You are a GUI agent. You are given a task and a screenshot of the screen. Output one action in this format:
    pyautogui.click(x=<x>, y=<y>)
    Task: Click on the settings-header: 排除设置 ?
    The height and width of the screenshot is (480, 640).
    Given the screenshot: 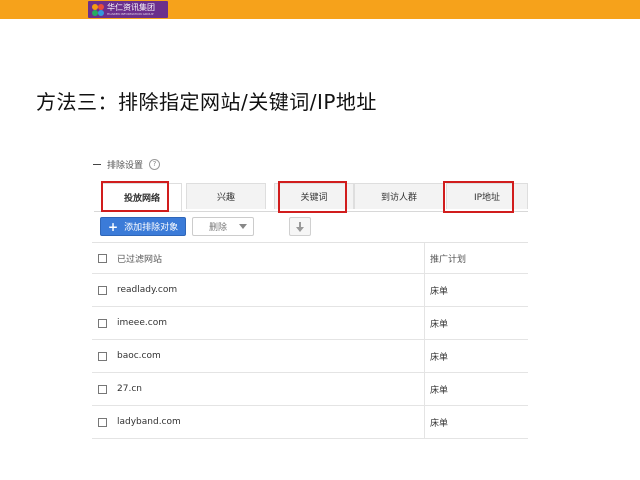 What is the action you would take?
    pyautogui.click(x=127, y=164)
    